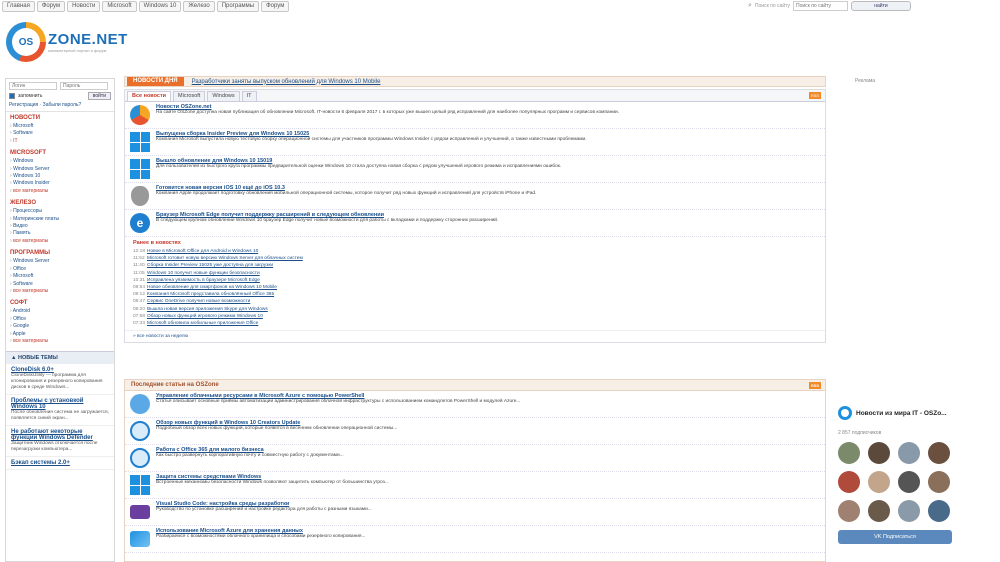 This screenshot has width=1000, height=562. What do you see at coordinates (60, 211) in the screenshot?
I see `sidebar-link: Процессоры` at bounding box center [60, 211].